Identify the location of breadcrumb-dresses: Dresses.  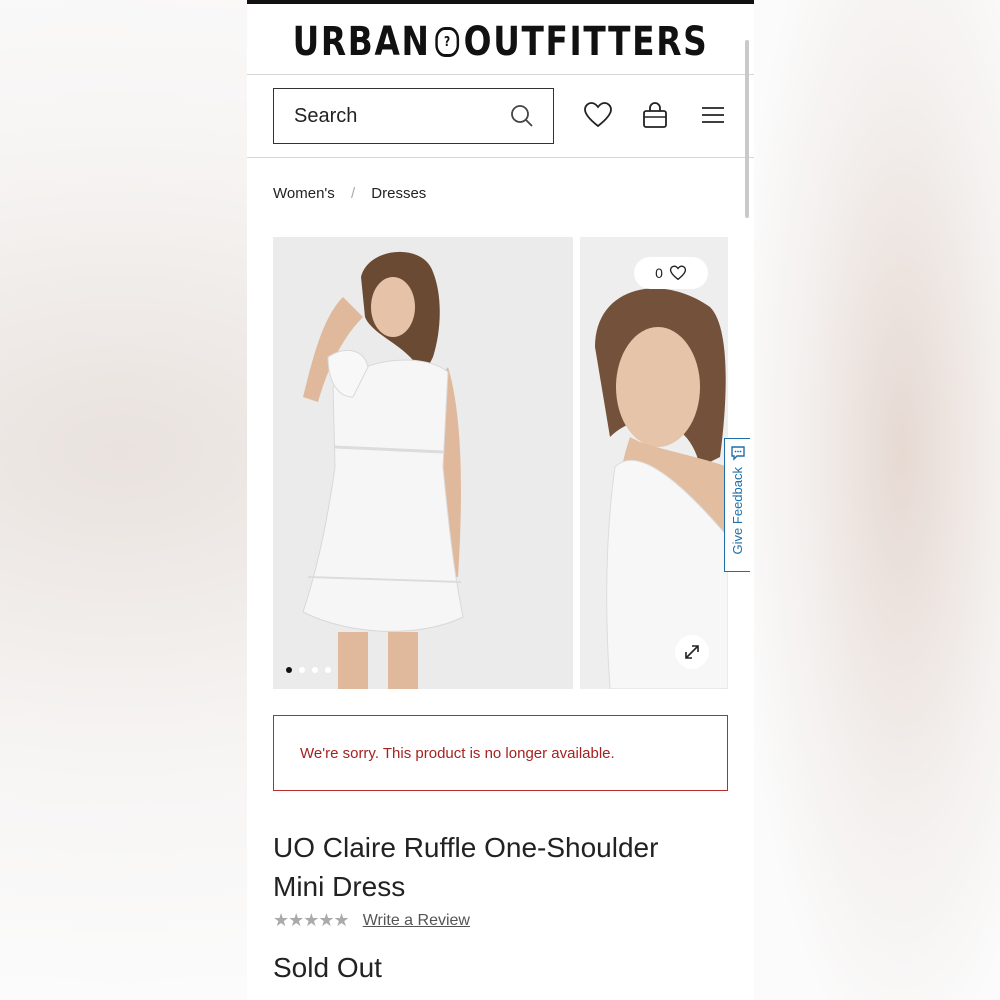
(398, 193).